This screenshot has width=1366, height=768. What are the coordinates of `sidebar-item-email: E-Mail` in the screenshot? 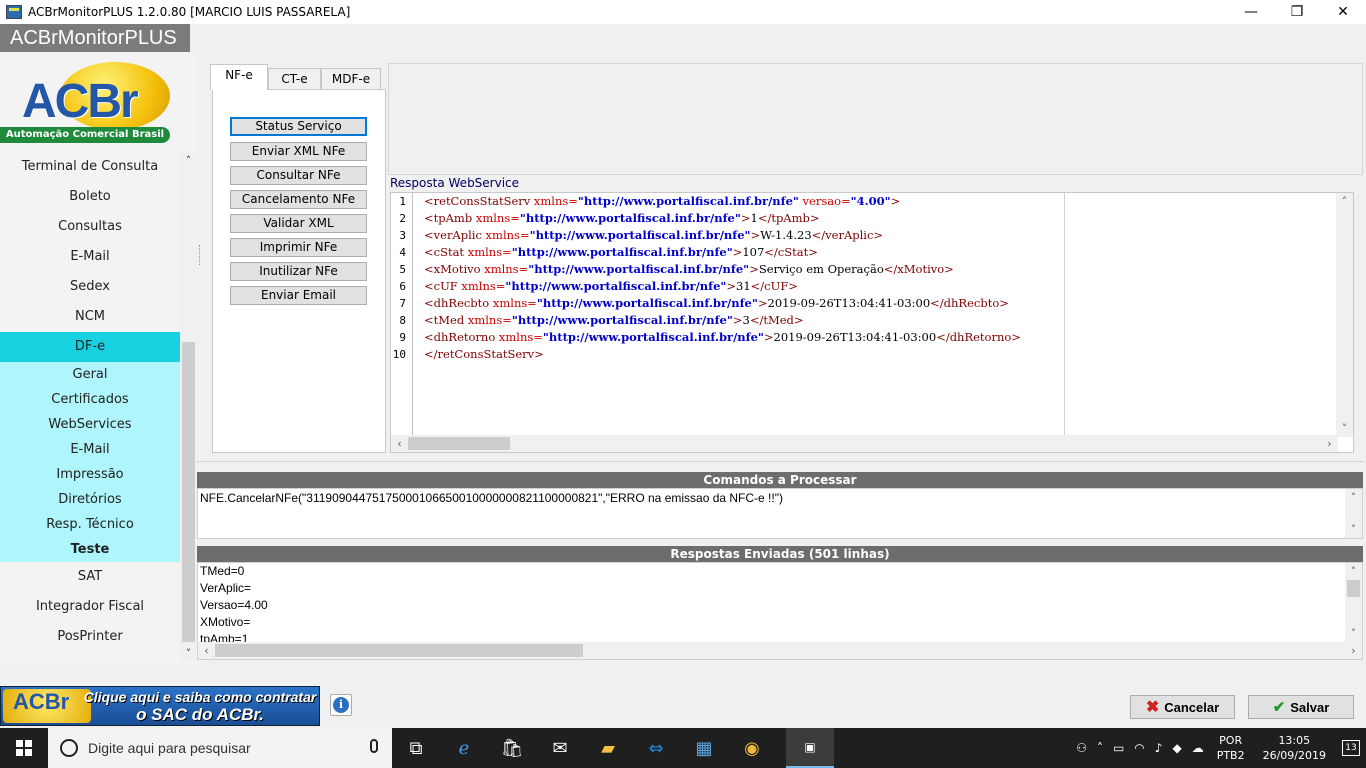 It's located at (90, 257).